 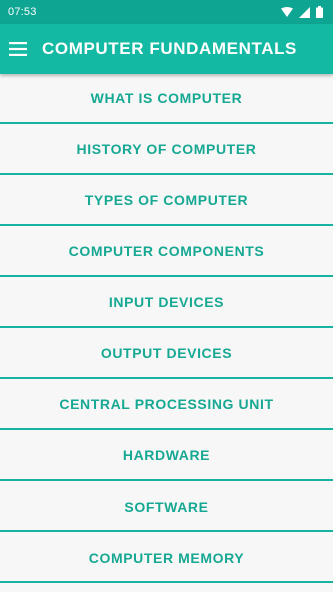 I want to click on wifi-icon, so click(x=287, y=12).